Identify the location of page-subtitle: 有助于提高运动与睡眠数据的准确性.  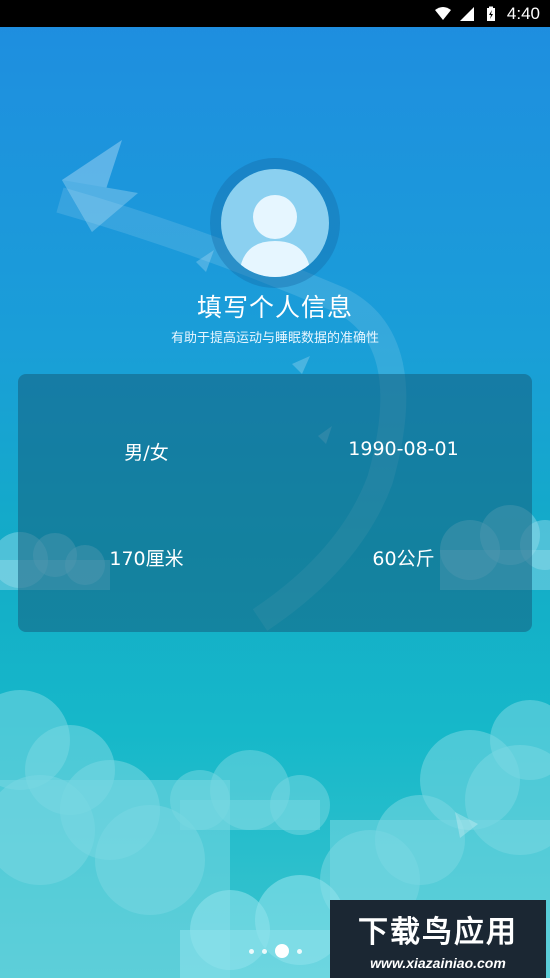
(274, 338).